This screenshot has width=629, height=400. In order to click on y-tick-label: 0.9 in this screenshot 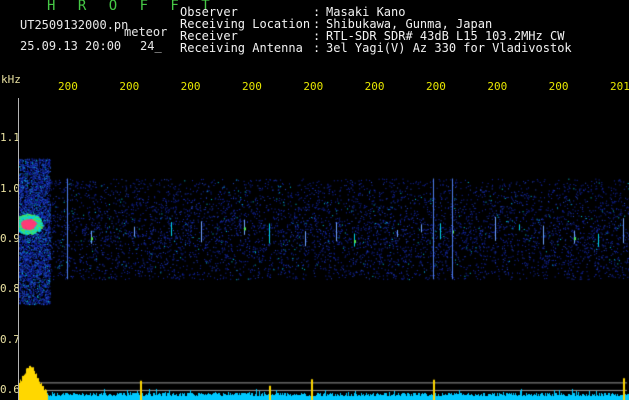, I will do `click(10, 238)`.